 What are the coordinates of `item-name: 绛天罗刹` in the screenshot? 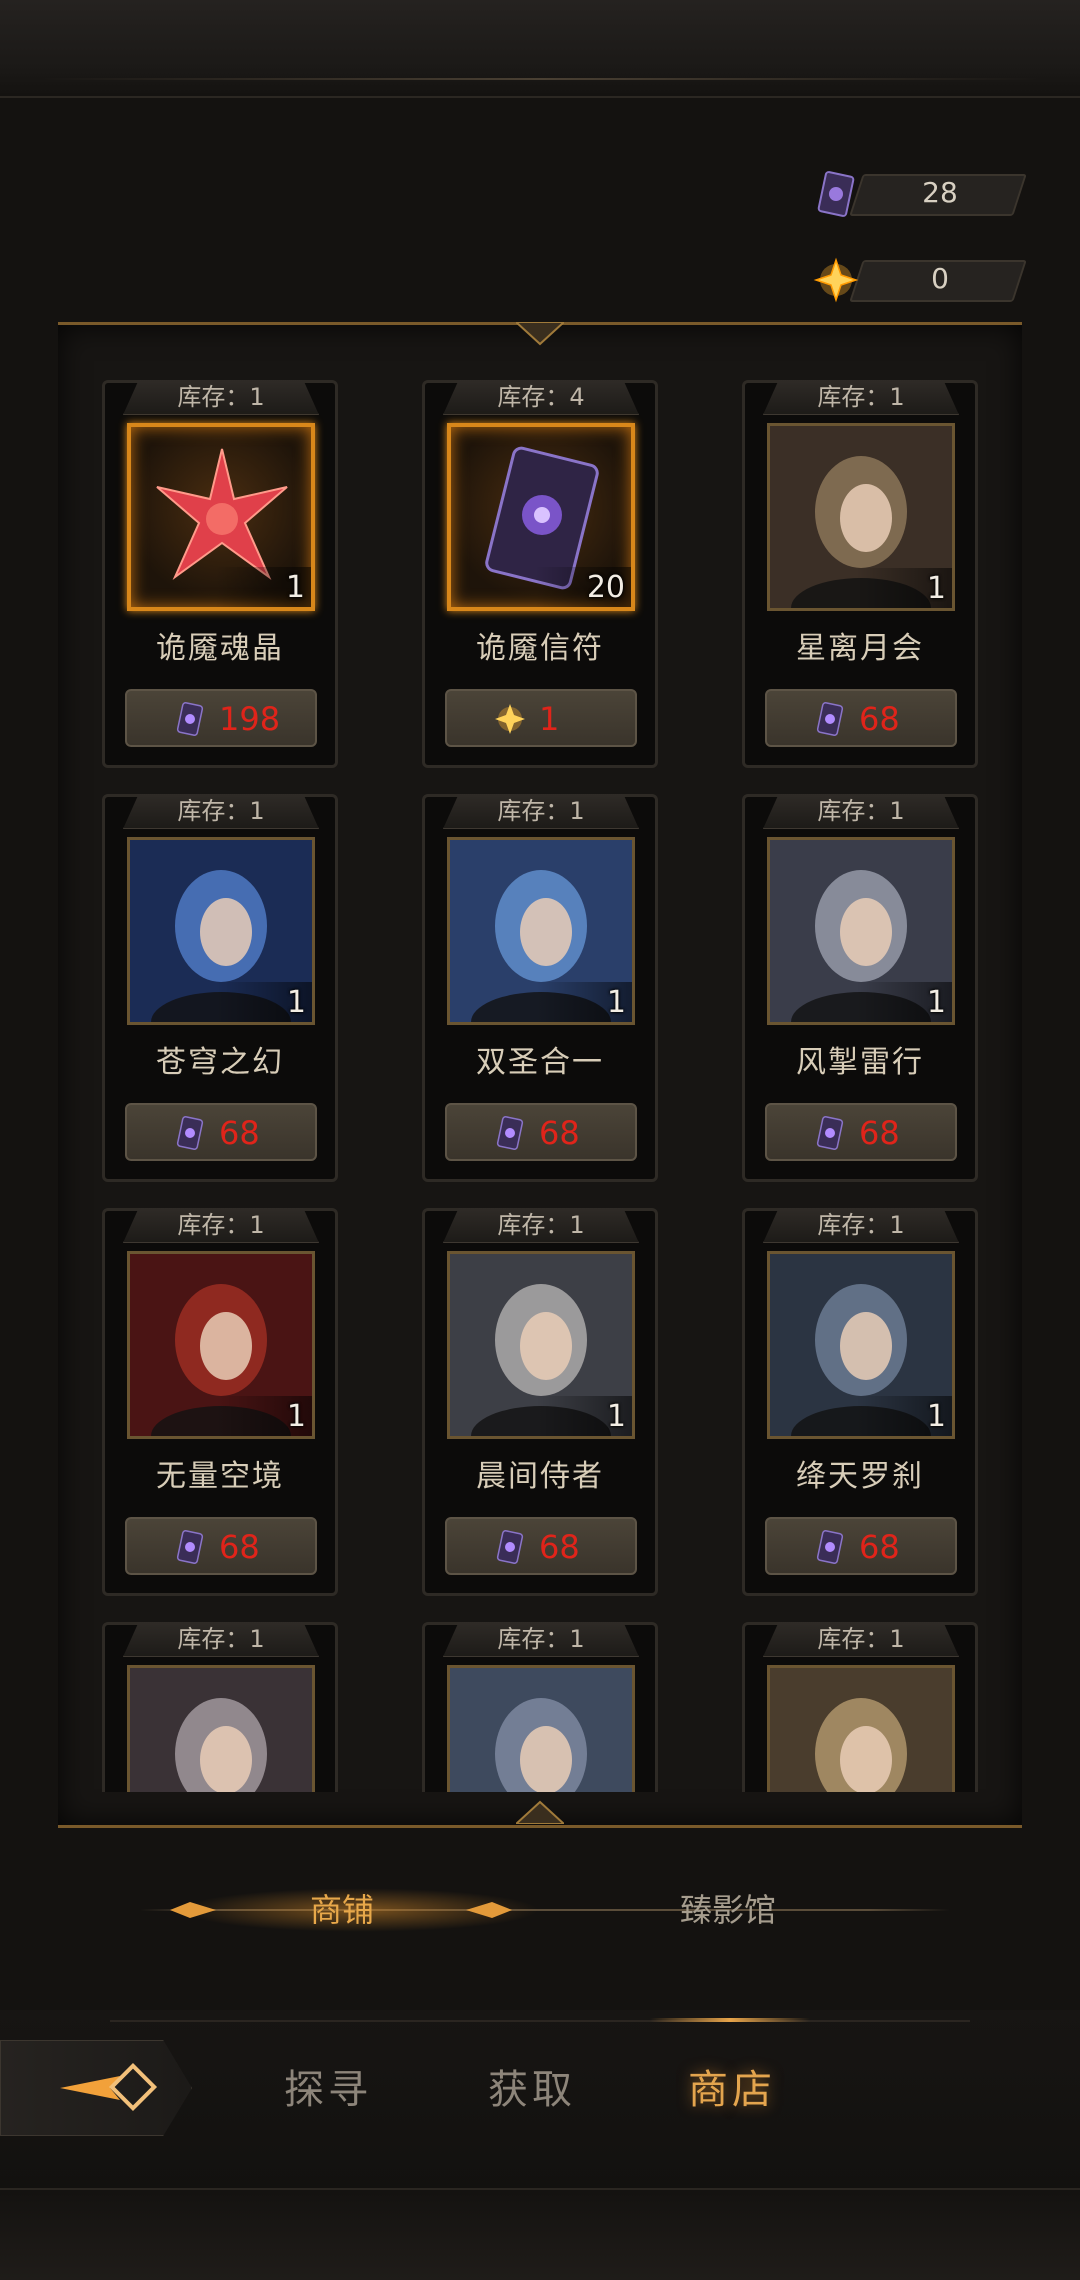 It's located at (860, 1476).